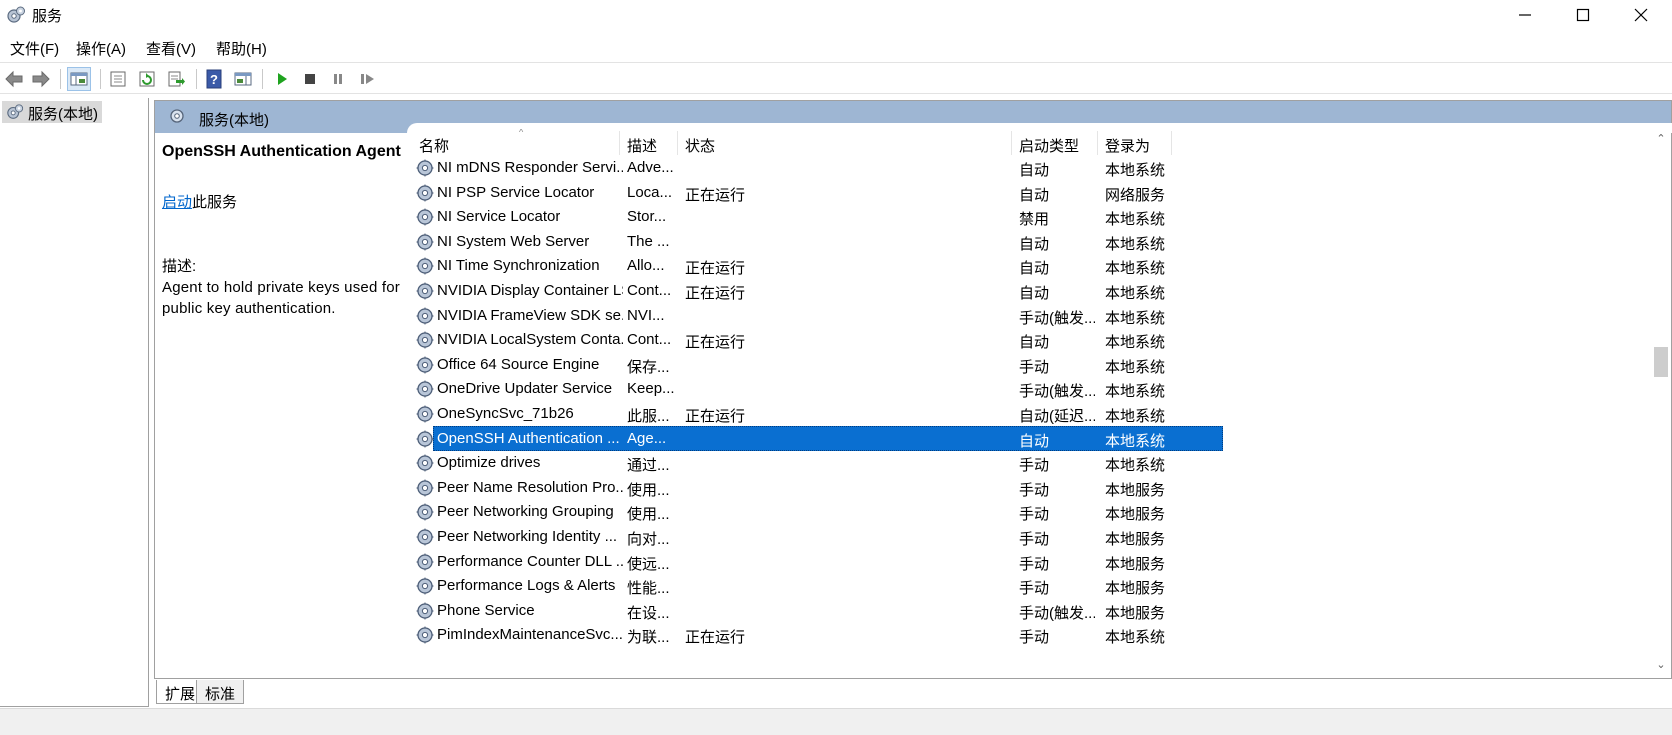  I want to click on service-name: Performance Logs & Alerts, so click(526, 586).